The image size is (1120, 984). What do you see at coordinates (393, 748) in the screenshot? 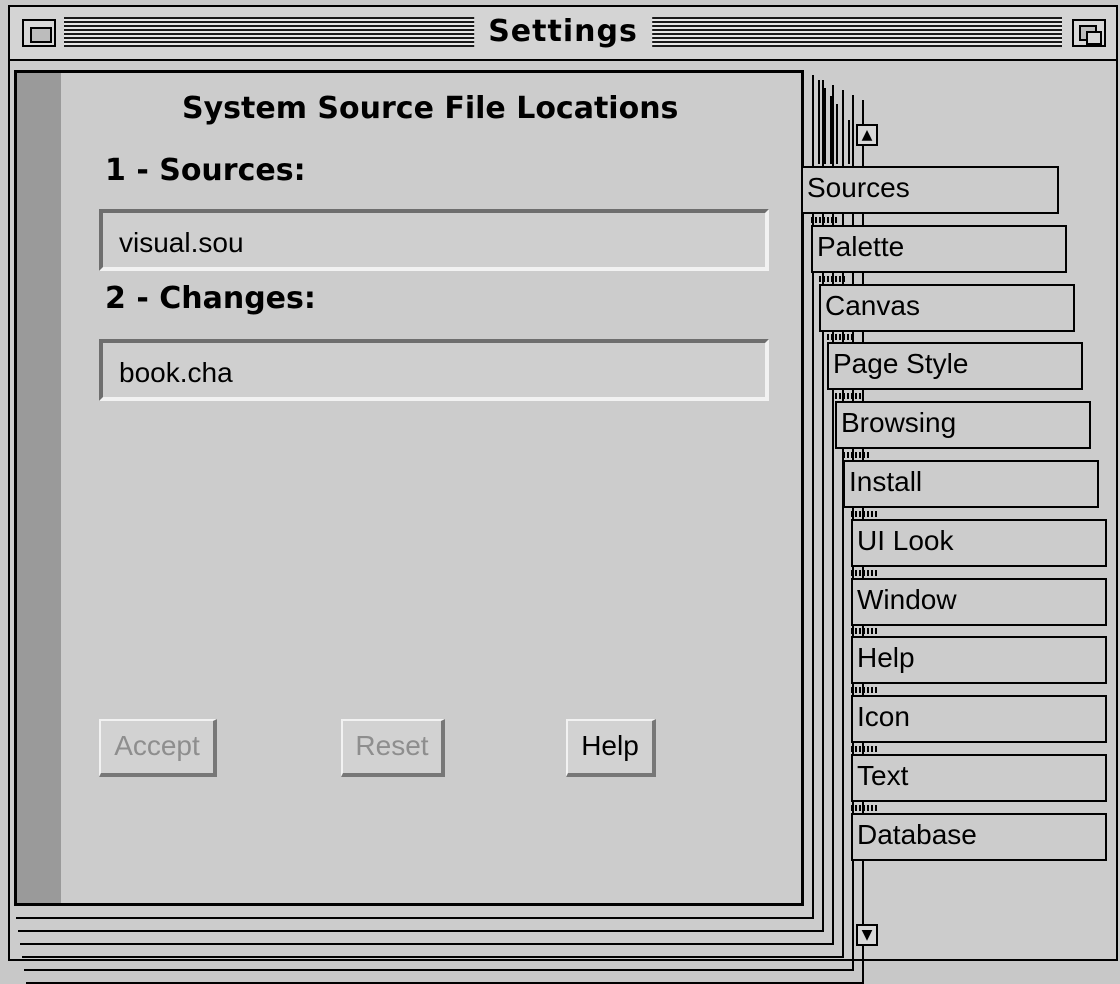
I see `reset-button: Reset` at bounding box center [393, 748].